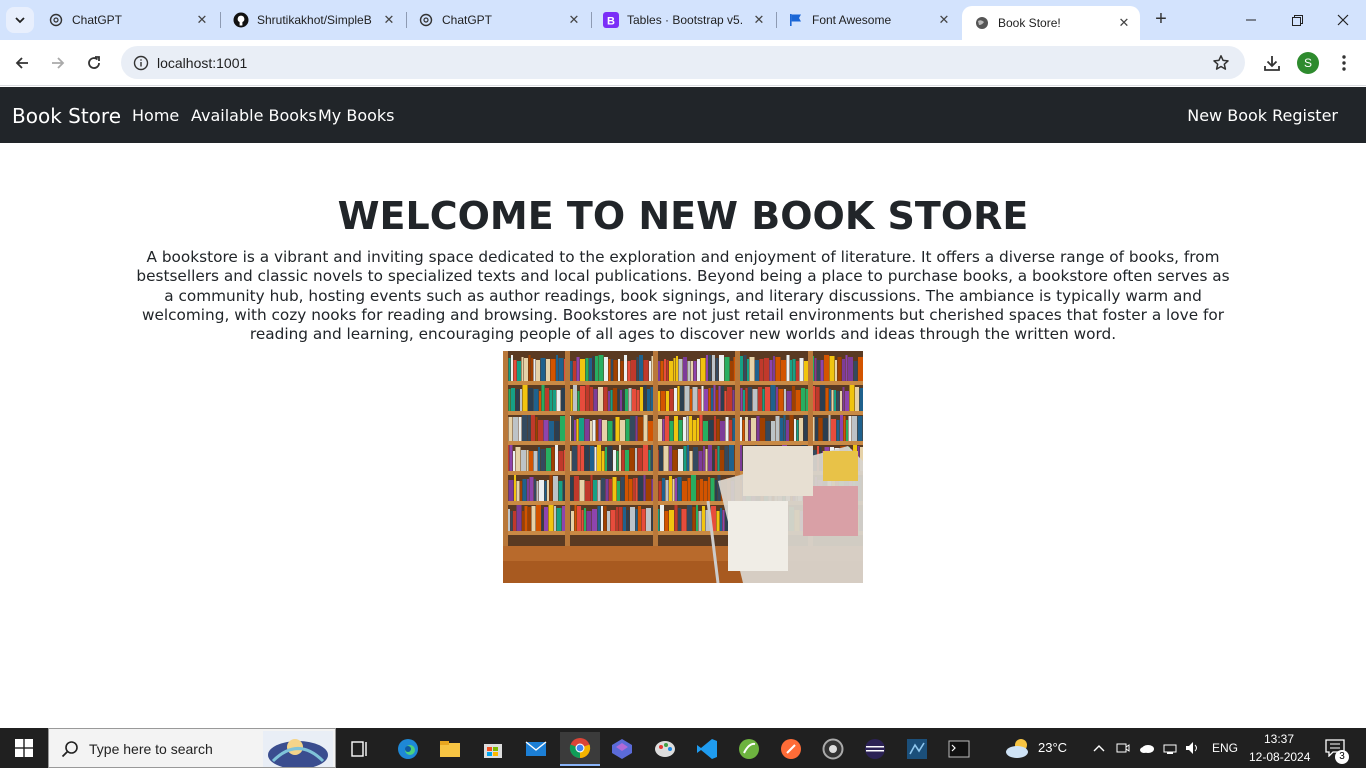 The image size is (1366, 768). Describe the element at coordinates (498, 20) in the screenshot. I see `tab-chatgpt-2: ChatGPT ✕` at that location.